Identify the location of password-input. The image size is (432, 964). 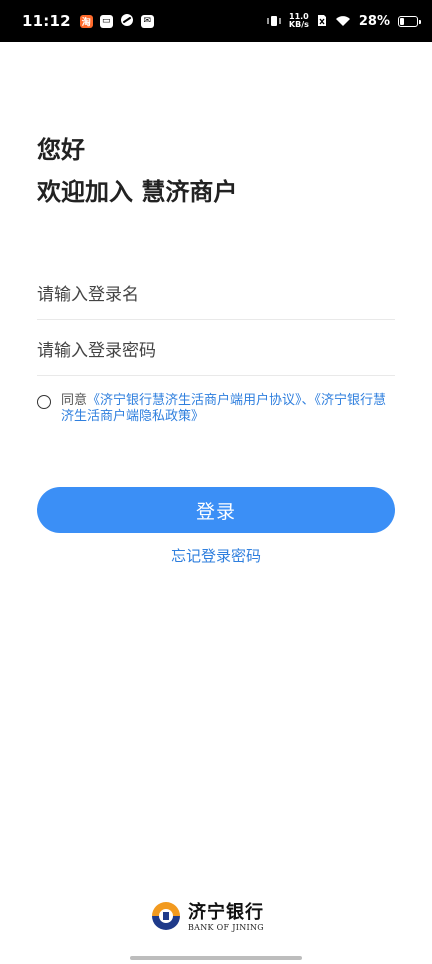
(216, 350).